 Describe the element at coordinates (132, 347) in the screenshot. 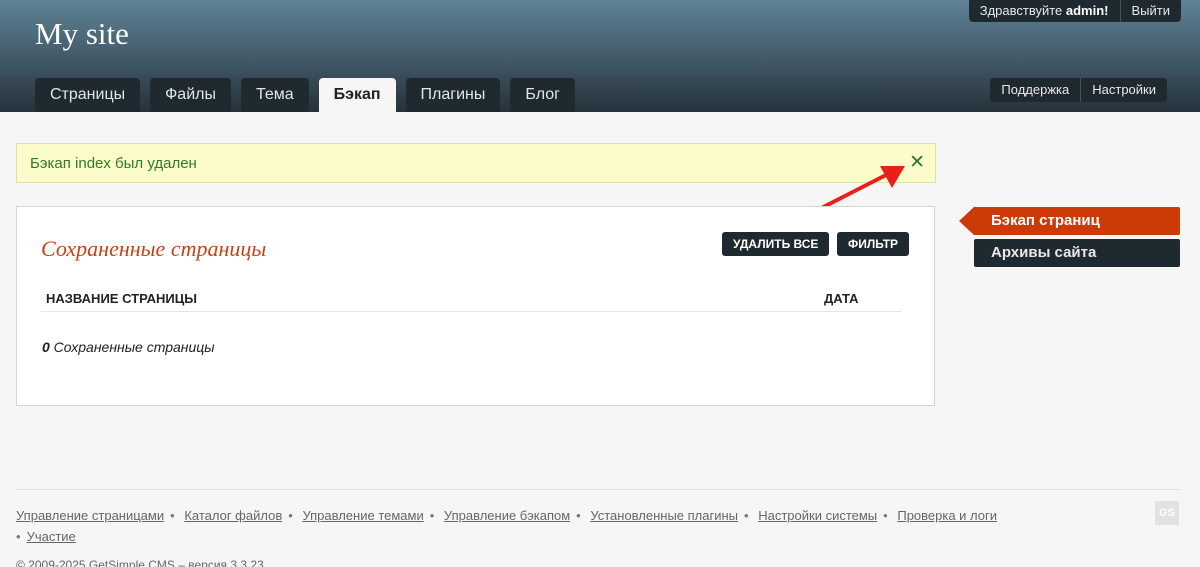

I see `saved-count-text: Сохраненные страницы` at that location.